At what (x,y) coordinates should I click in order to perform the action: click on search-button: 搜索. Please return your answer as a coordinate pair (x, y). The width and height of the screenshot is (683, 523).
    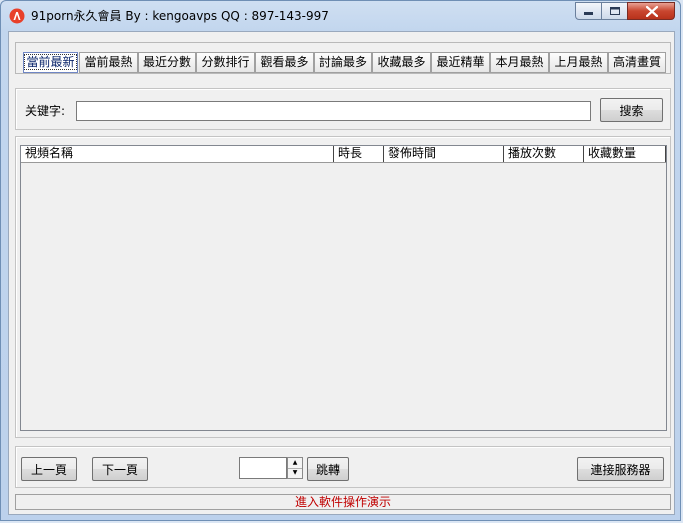
    Looking at the image, I should click on (631, 110).